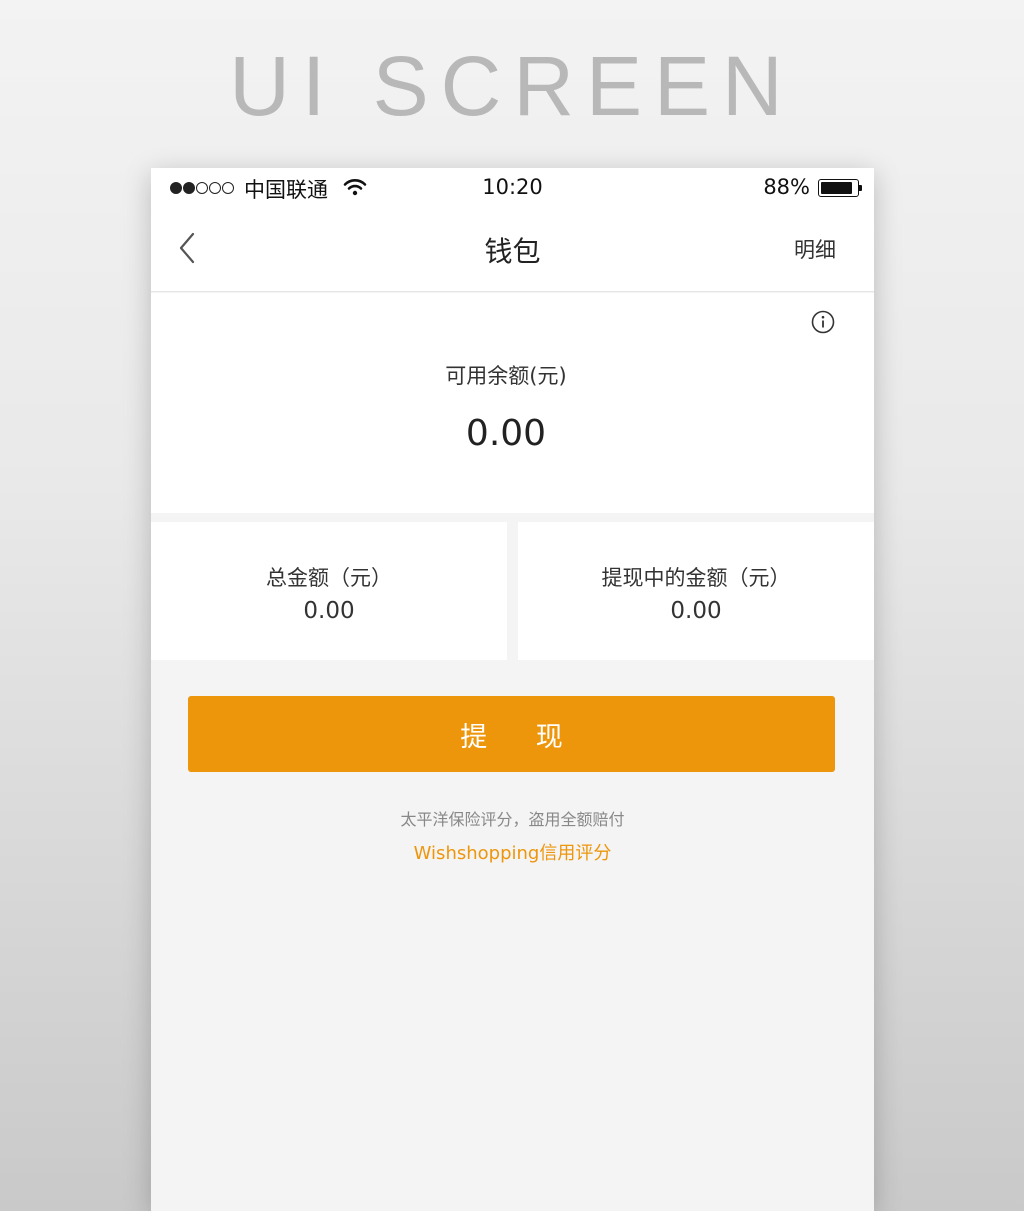 The height and width of the screenshot is (1211, 1024). What do you see at coordinates (786, 187) in the screenshot?
I see `battery-percent: 88%` at bounding box center [786, 187].